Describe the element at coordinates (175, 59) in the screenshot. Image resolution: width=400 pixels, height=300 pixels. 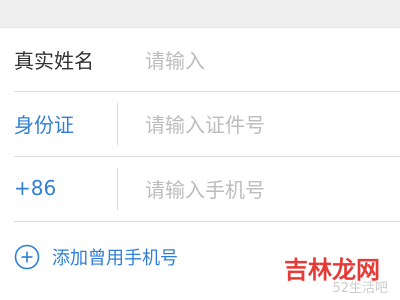
I see `real-name-input: 请输入` at that location.